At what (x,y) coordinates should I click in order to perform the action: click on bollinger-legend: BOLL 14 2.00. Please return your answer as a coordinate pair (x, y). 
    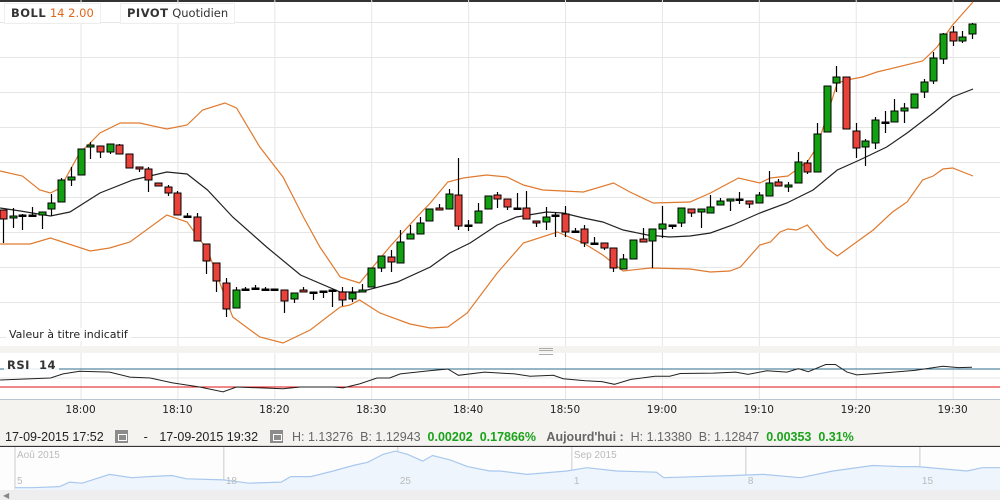
    Looking at the image, I should click on (52, 13).